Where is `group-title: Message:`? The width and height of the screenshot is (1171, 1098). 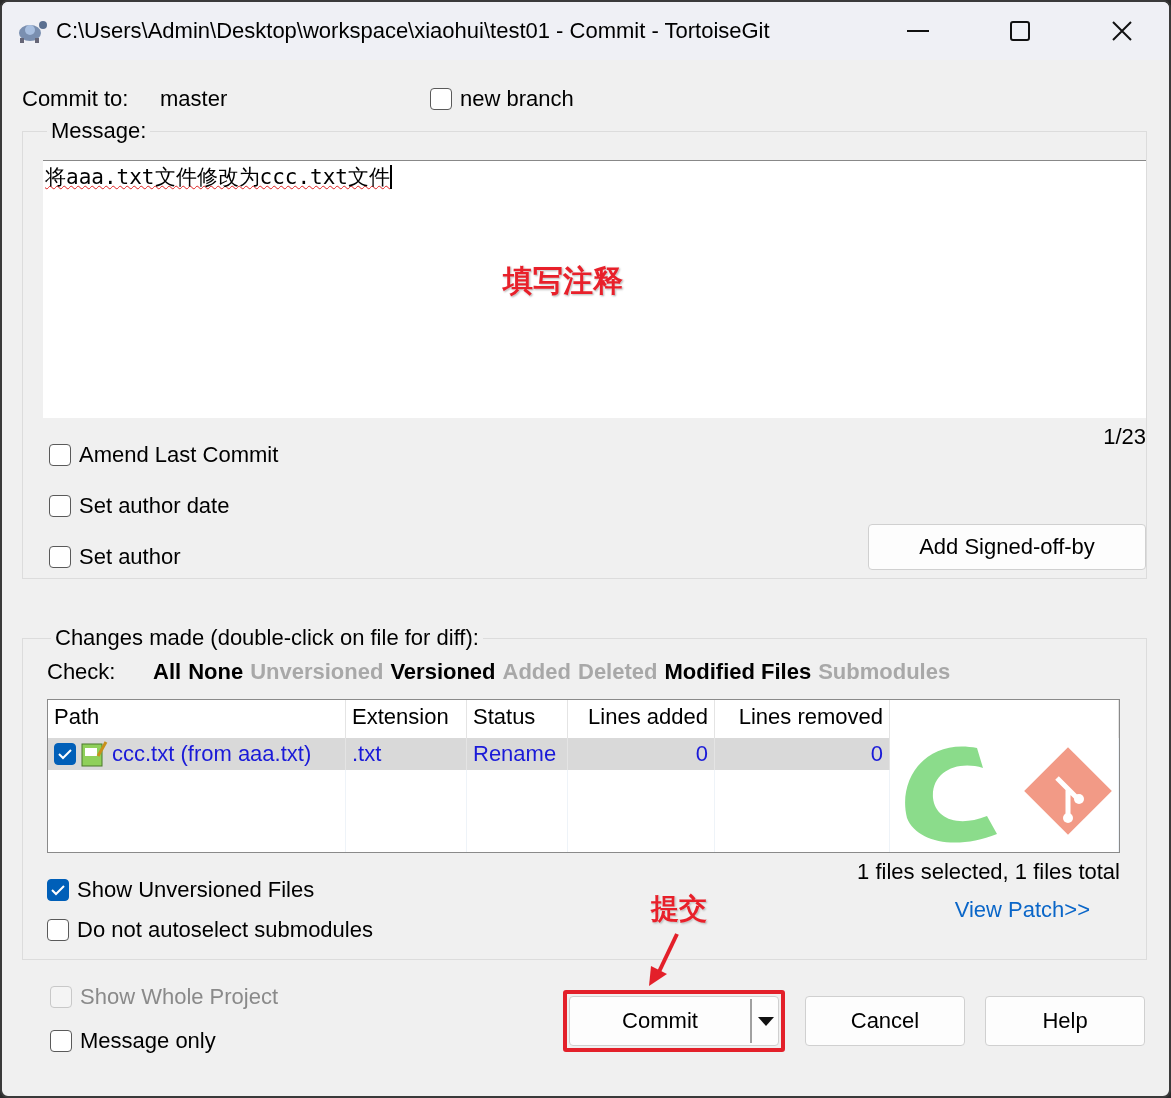
group-title: Message: is located at coordinates (99, 131).